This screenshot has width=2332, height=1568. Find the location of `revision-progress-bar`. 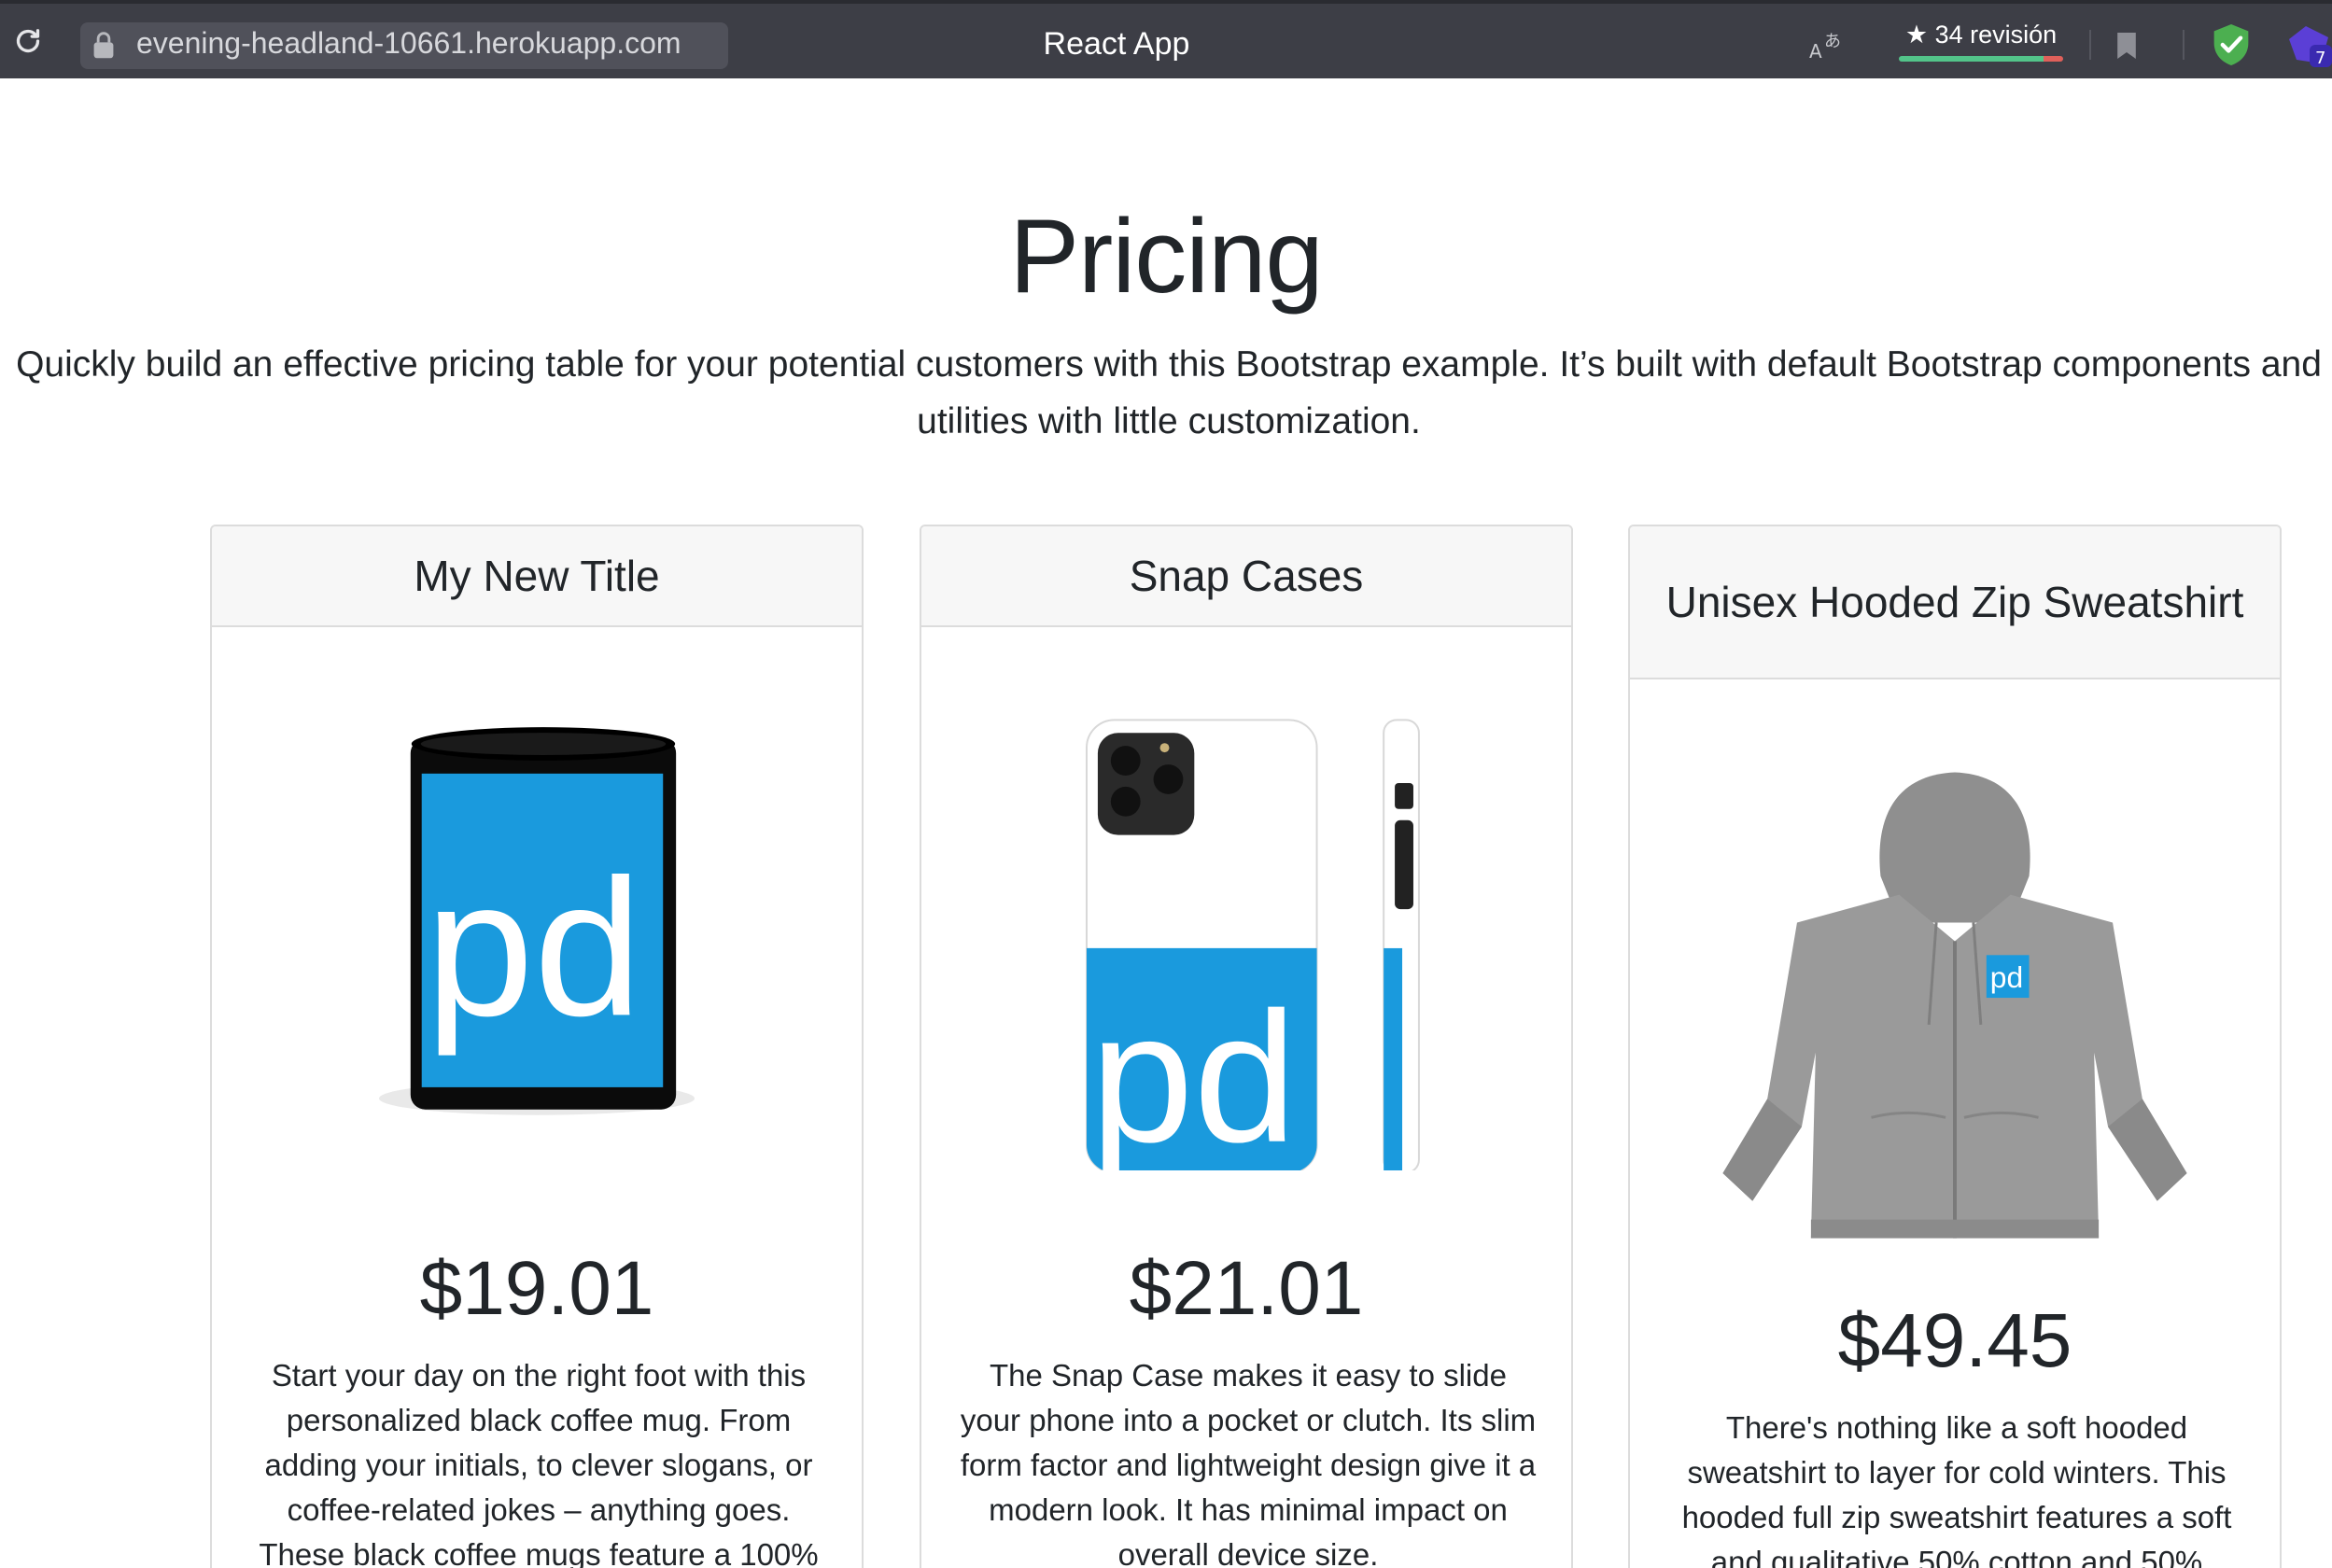

revision-progress-bar is located at coordinates (1981, 59).